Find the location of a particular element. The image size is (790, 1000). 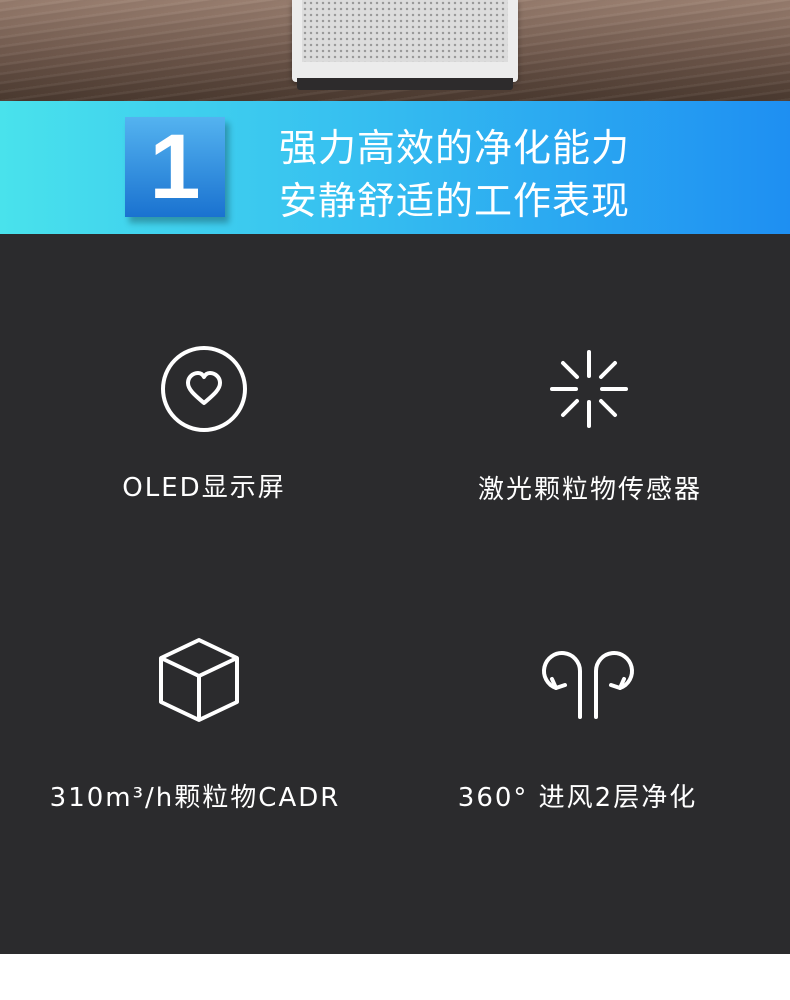

product-photo is located at coordinates (395, 50).